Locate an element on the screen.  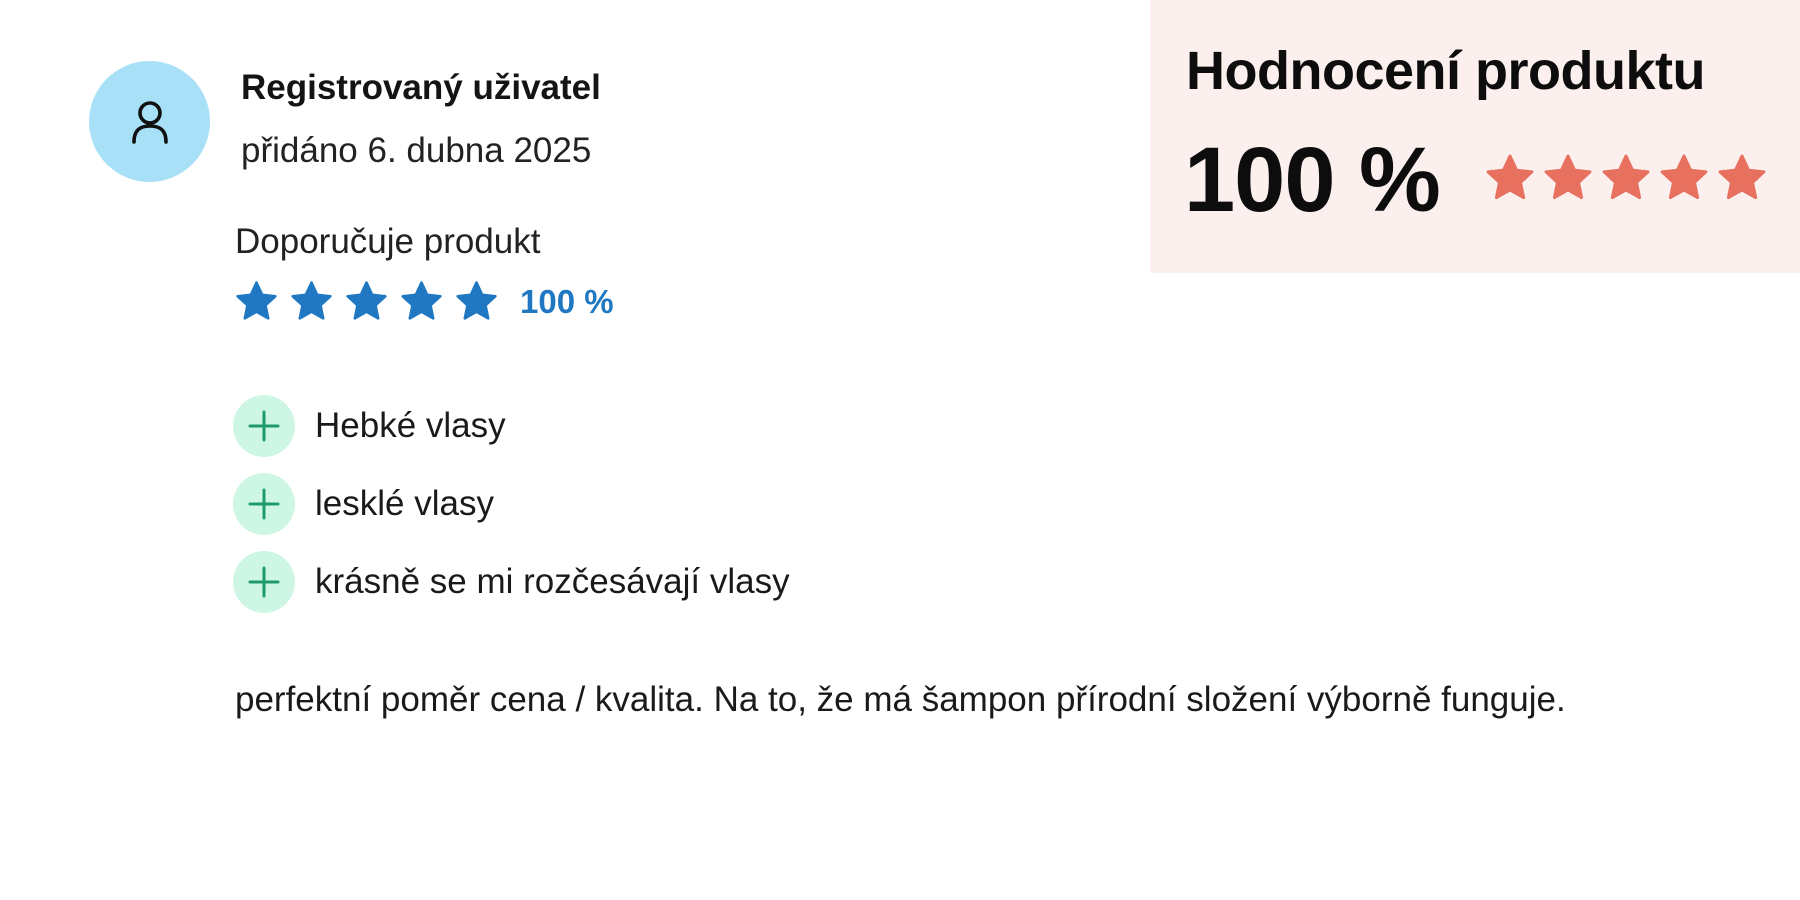
review-date: přidáno 6. dubna 2025 is located at coordinates (416, 150).